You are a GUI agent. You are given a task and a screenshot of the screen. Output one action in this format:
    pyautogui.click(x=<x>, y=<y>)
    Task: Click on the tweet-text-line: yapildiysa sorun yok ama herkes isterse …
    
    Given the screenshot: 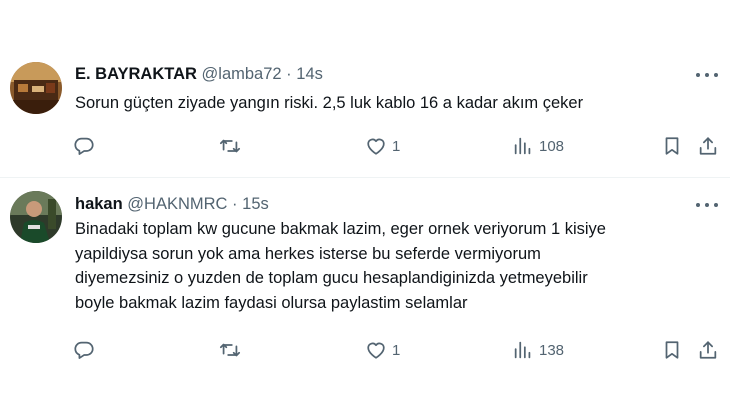 What is the action you would take?
    pyautogui.click(x=308, y=253)
    